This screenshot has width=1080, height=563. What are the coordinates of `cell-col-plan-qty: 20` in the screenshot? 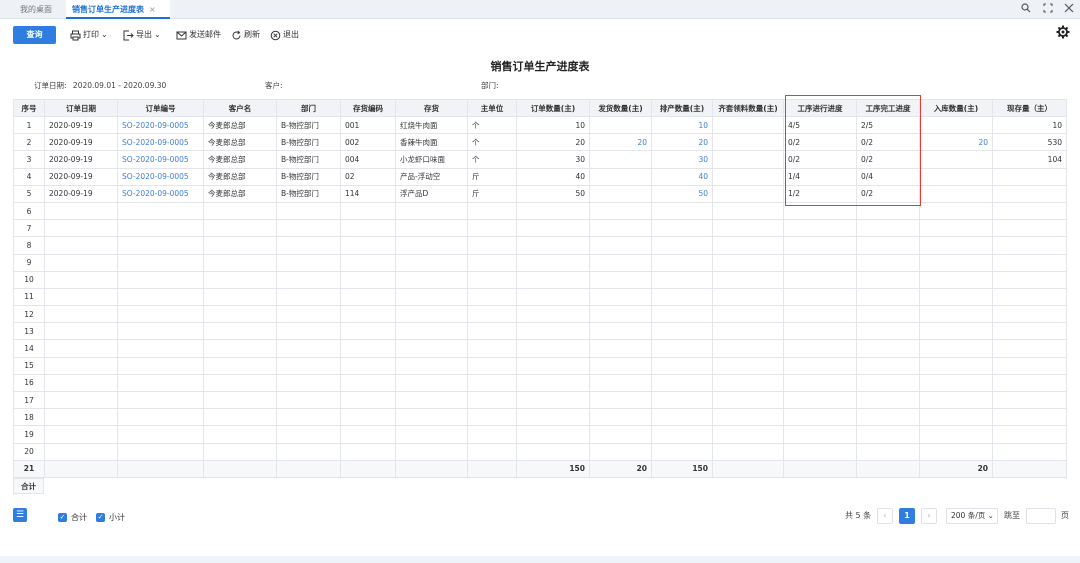 It's located at (682, 142).